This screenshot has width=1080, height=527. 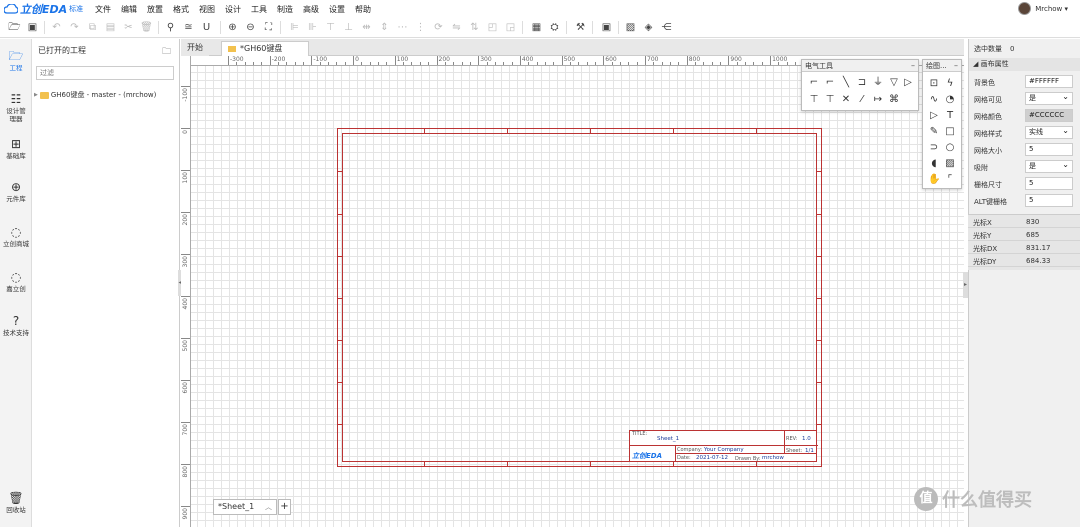 I want to click on align-left-icon: ⊫, so click(x=294, y=27).